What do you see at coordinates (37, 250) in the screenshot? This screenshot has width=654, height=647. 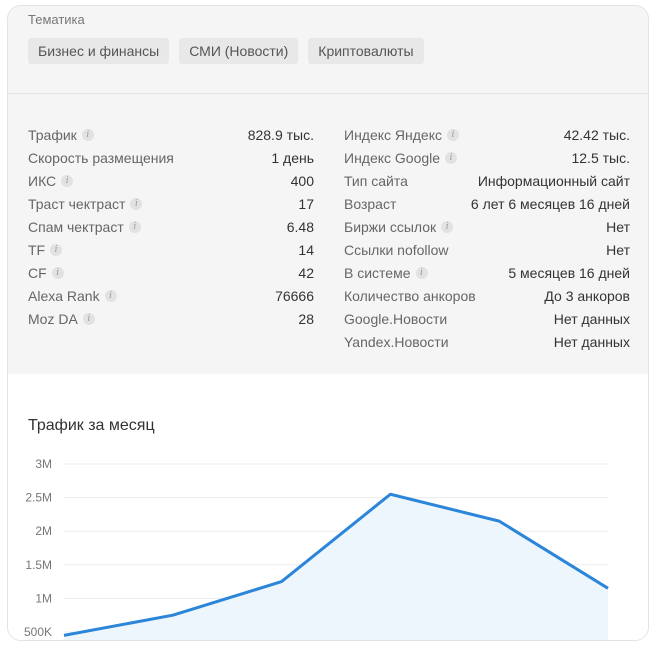 I see `stat-label-text: TF` at bounding box center [37, 250].